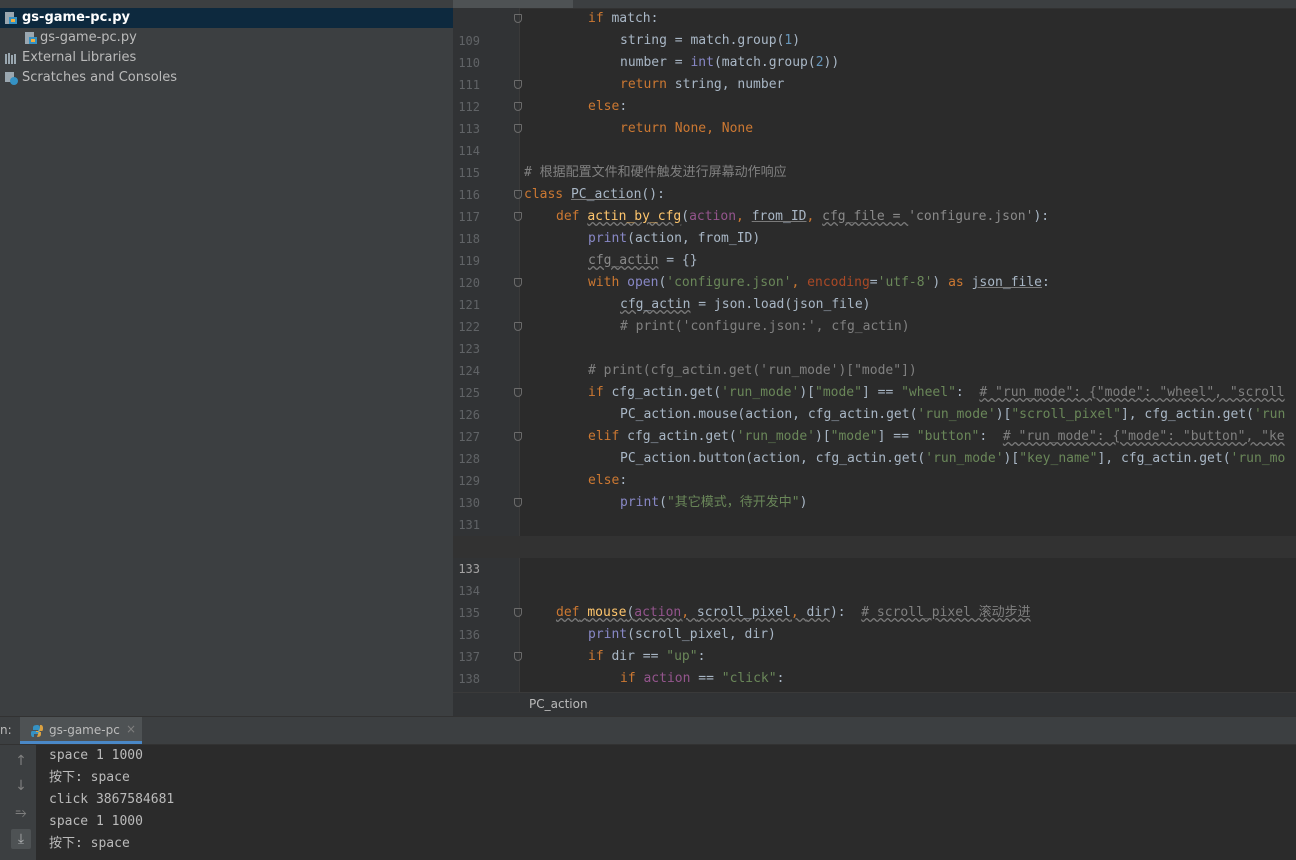 The width and height of the screenshot is (1296, 860). What do you see at coordinates (874, 204) in the screenshot?
I see `code-line: 117 class PC_action():` at bounding box center [874, 204].